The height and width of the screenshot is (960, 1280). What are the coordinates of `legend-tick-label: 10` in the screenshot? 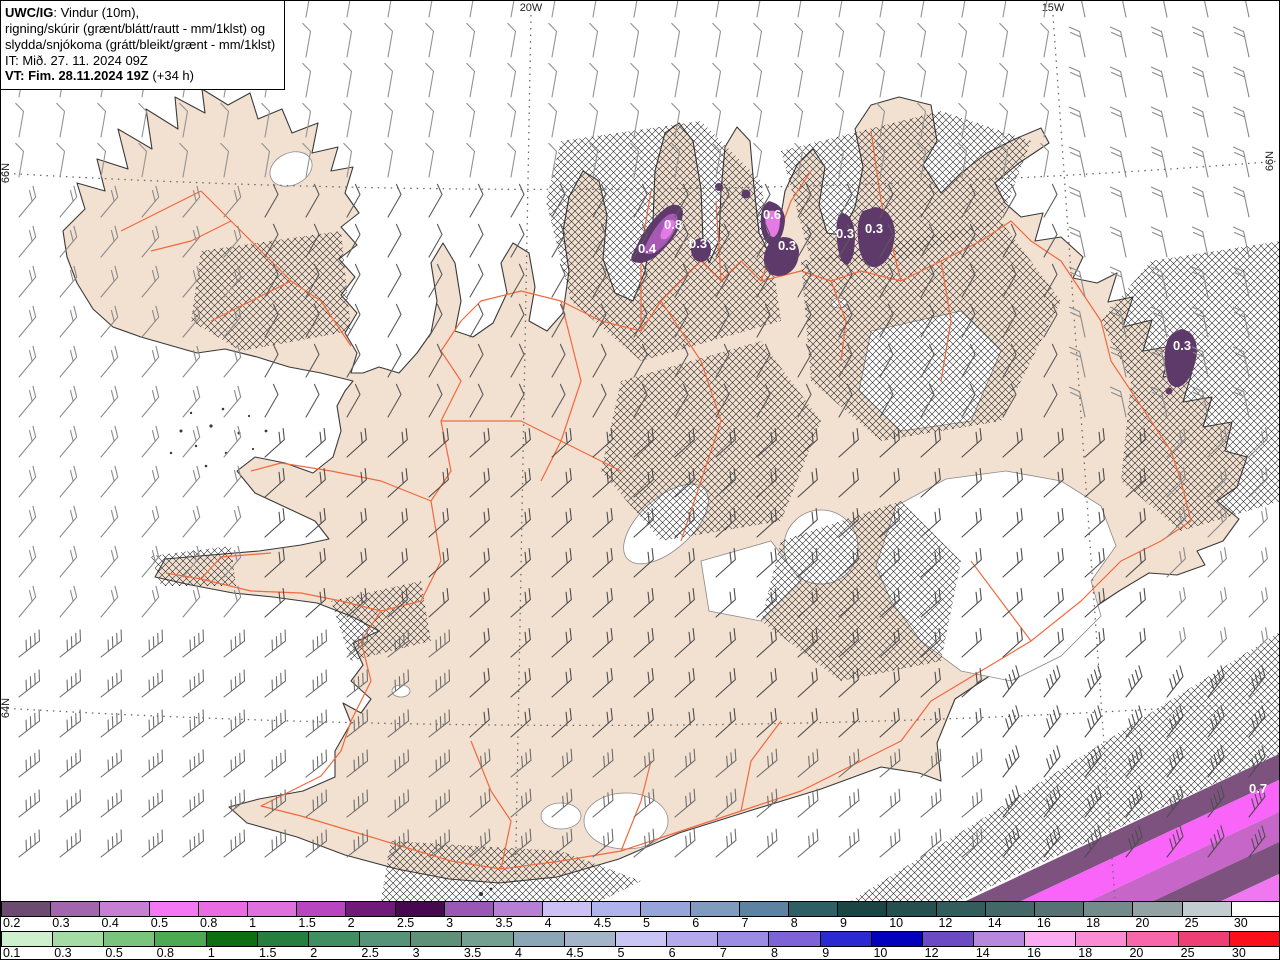 It's located at (896, 923).